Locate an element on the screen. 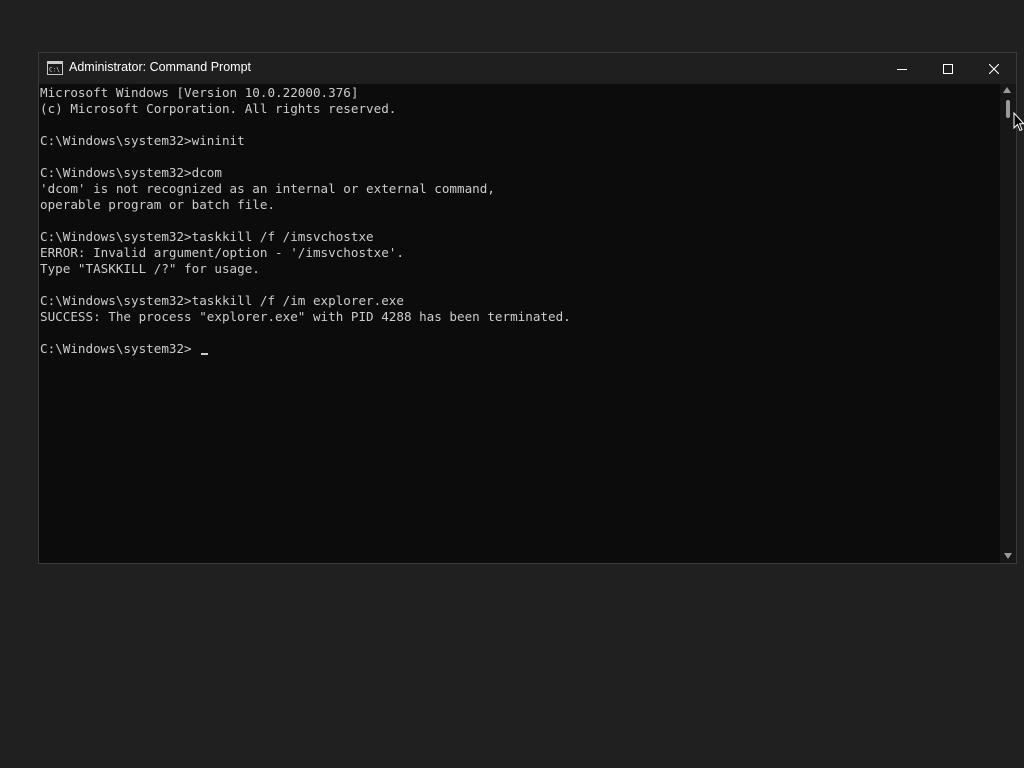 This screenshot has width=1024, height=768. minimize-icon is located at coordinates (902, 69).